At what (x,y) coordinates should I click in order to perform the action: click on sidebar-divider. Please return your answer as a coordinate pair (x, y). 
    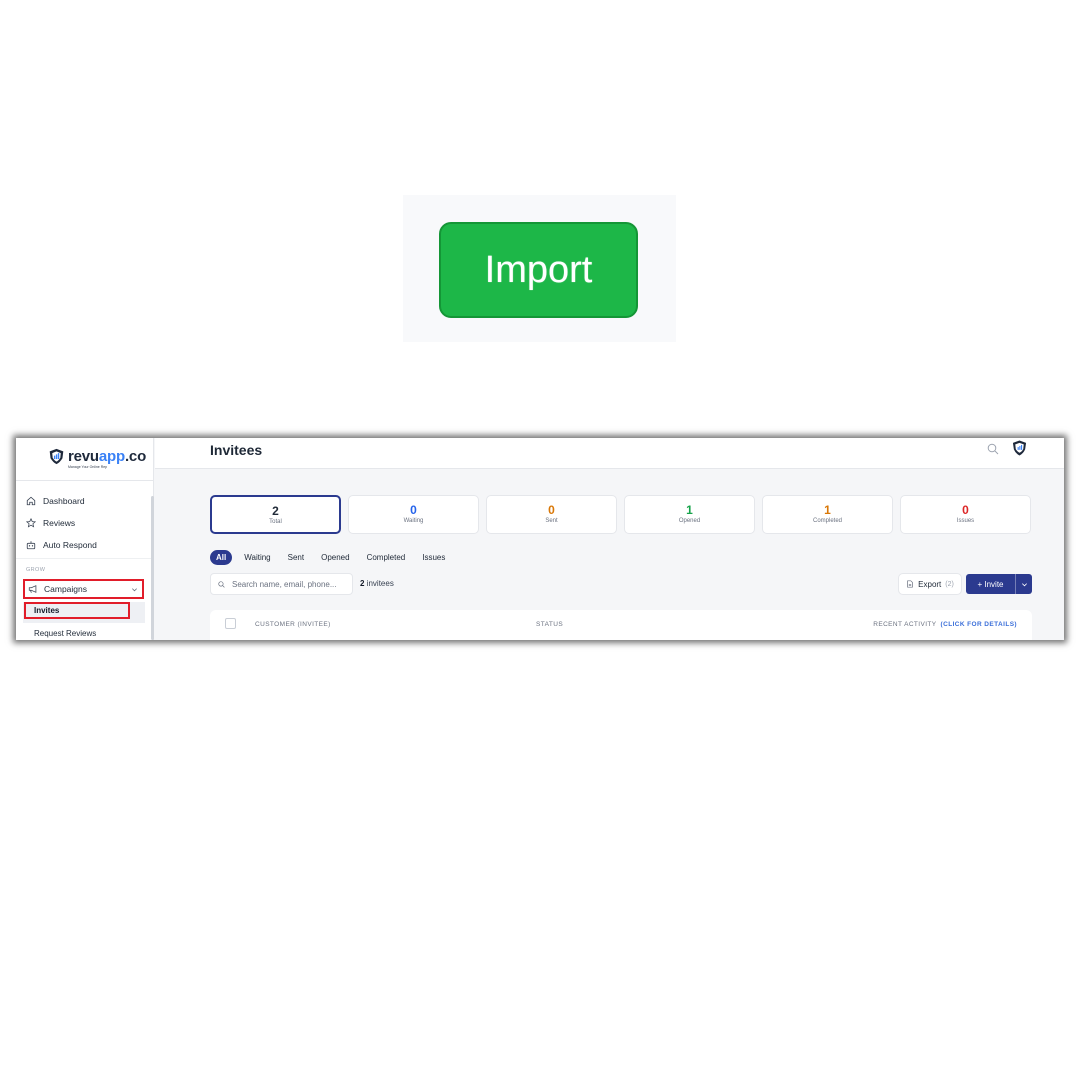
    Looking at the image, I should click on (85, 480).